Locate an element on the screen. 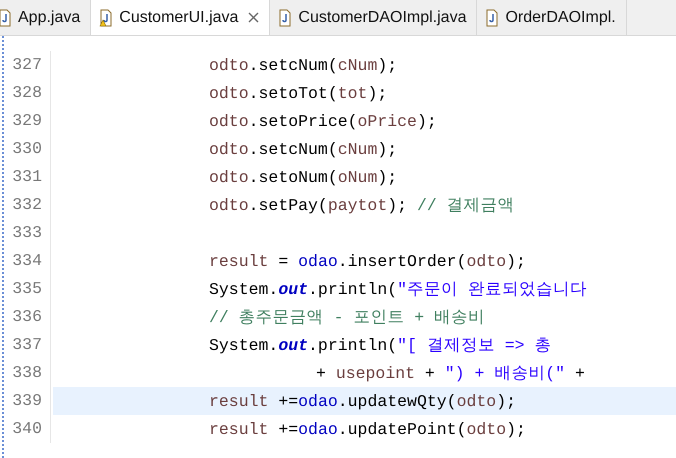  line-number: 333 is located at coordinates (25, 233).